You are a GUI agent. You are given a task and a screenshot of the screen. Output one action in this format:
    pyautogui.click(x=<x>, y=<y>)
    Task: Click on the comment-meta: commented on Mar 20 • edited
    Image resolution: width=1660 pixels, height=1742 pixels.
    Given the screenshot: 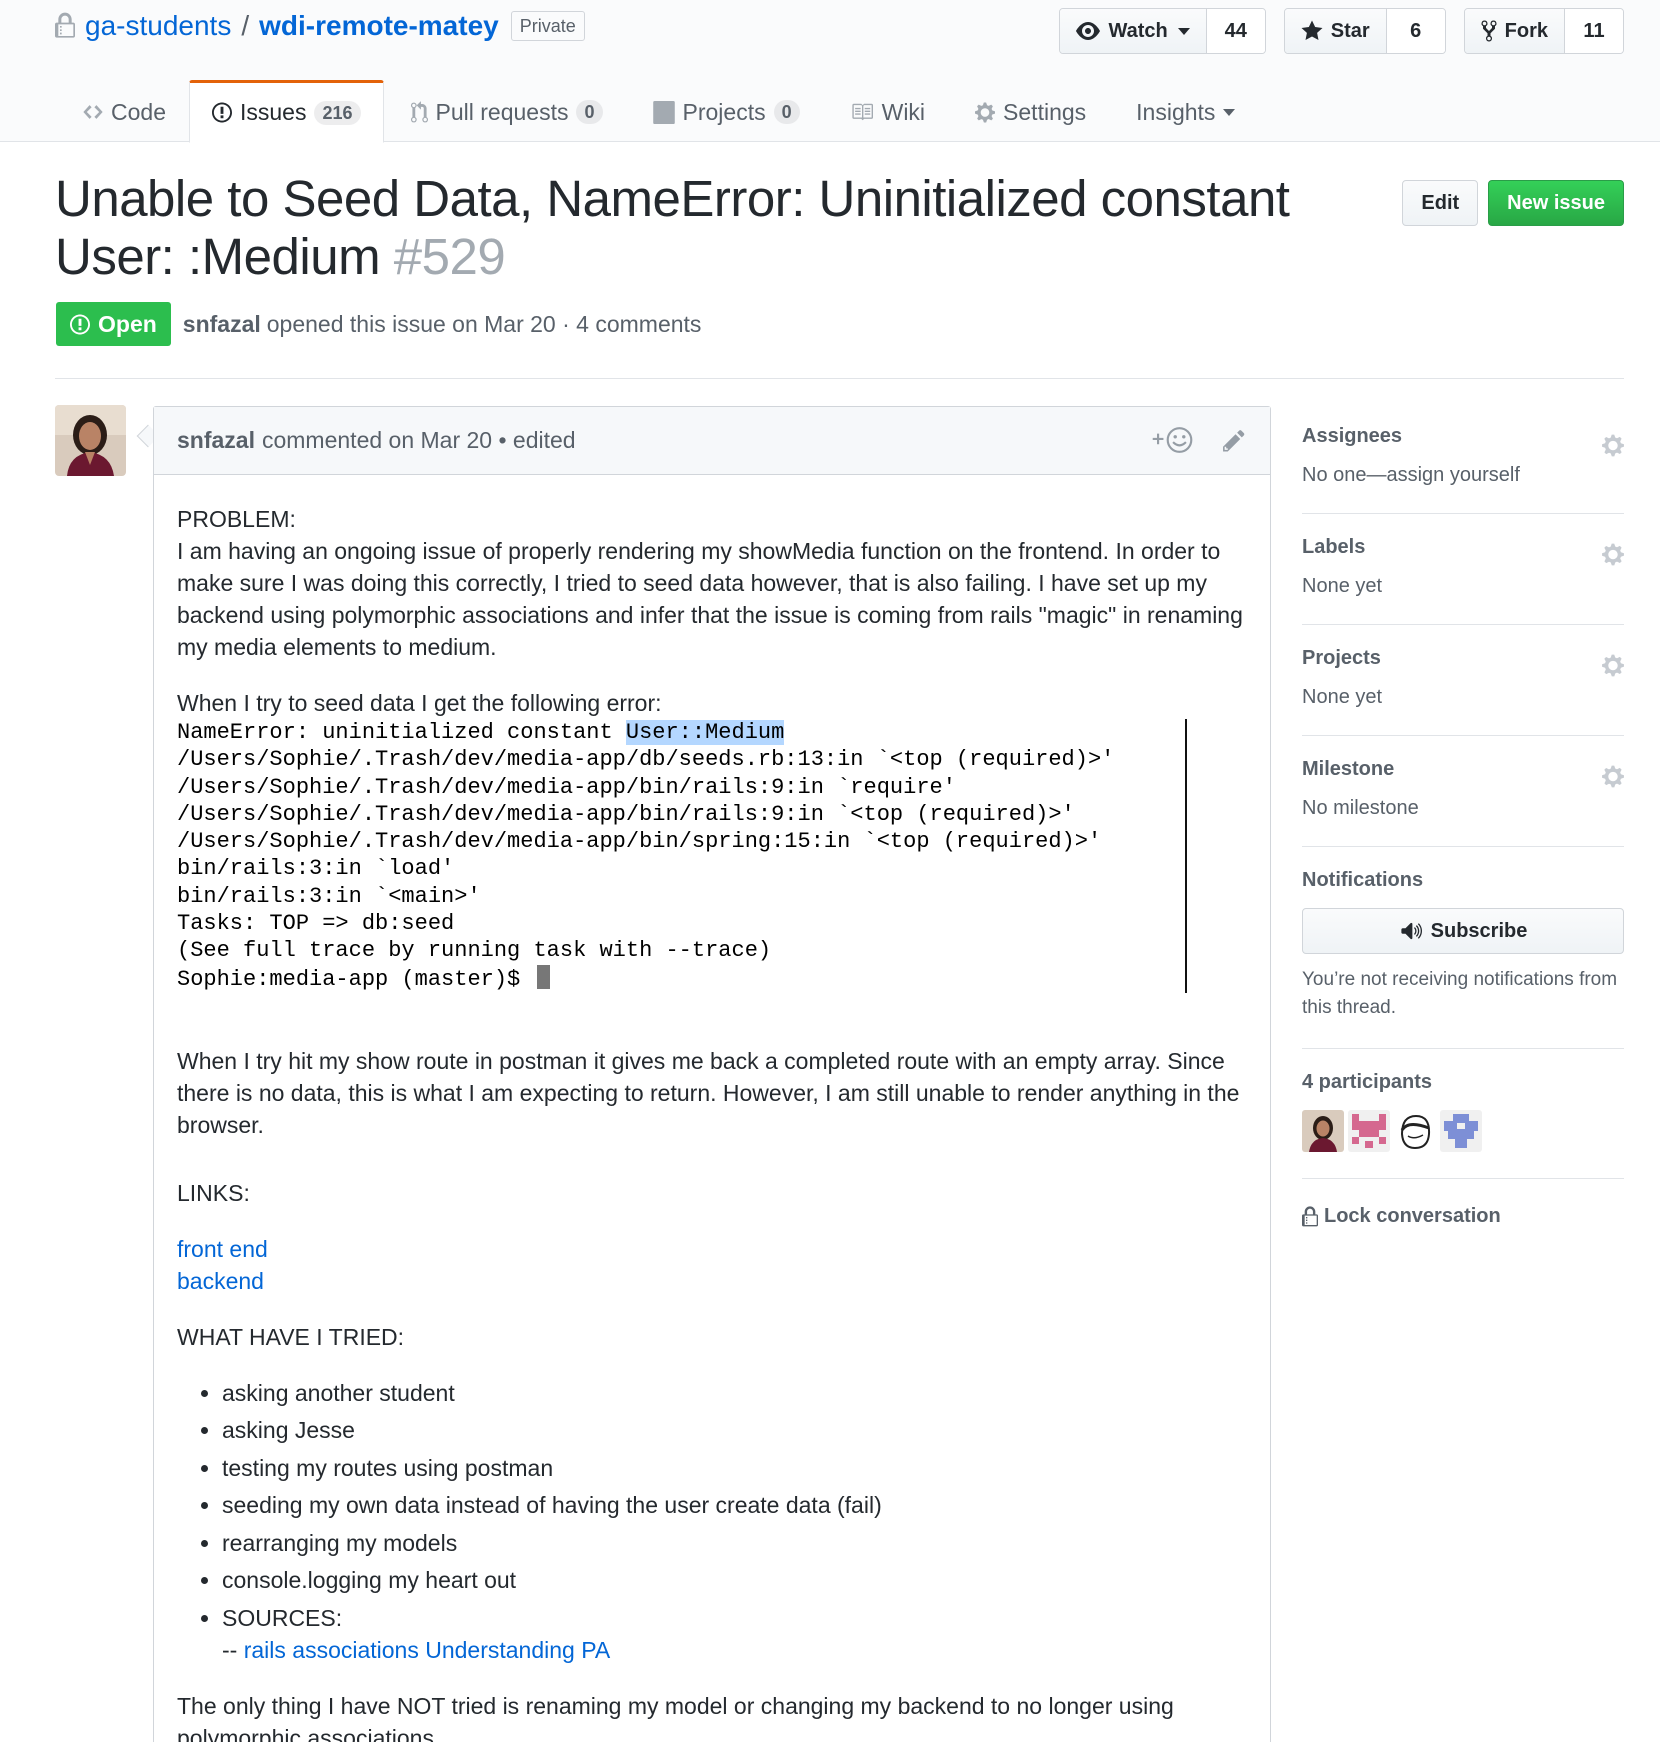 What is the action you would take?
    pyautogui.click(x=418, y=440)
    